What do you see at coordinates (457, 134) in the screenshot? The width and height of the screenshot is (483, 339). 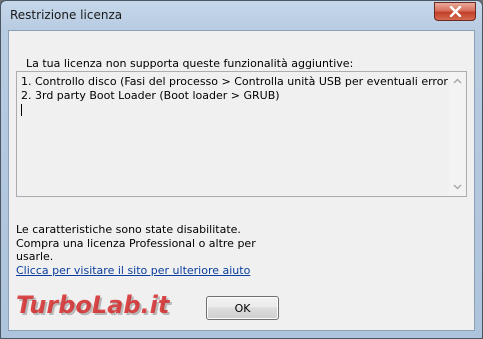 I see `vertical-scrollbar` at bounding box center [457, 134].